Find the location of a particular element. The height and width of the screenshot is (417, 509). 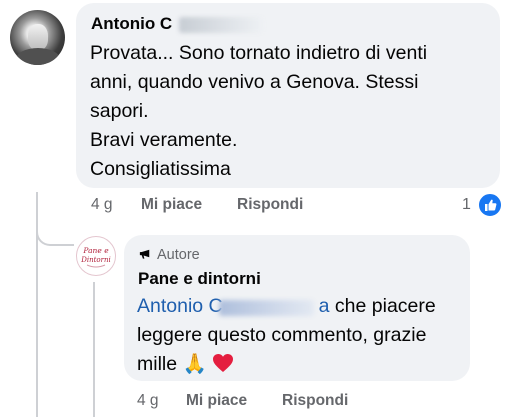

folded-hands-emoji: 🙏 is located at coordinates (194, 364).